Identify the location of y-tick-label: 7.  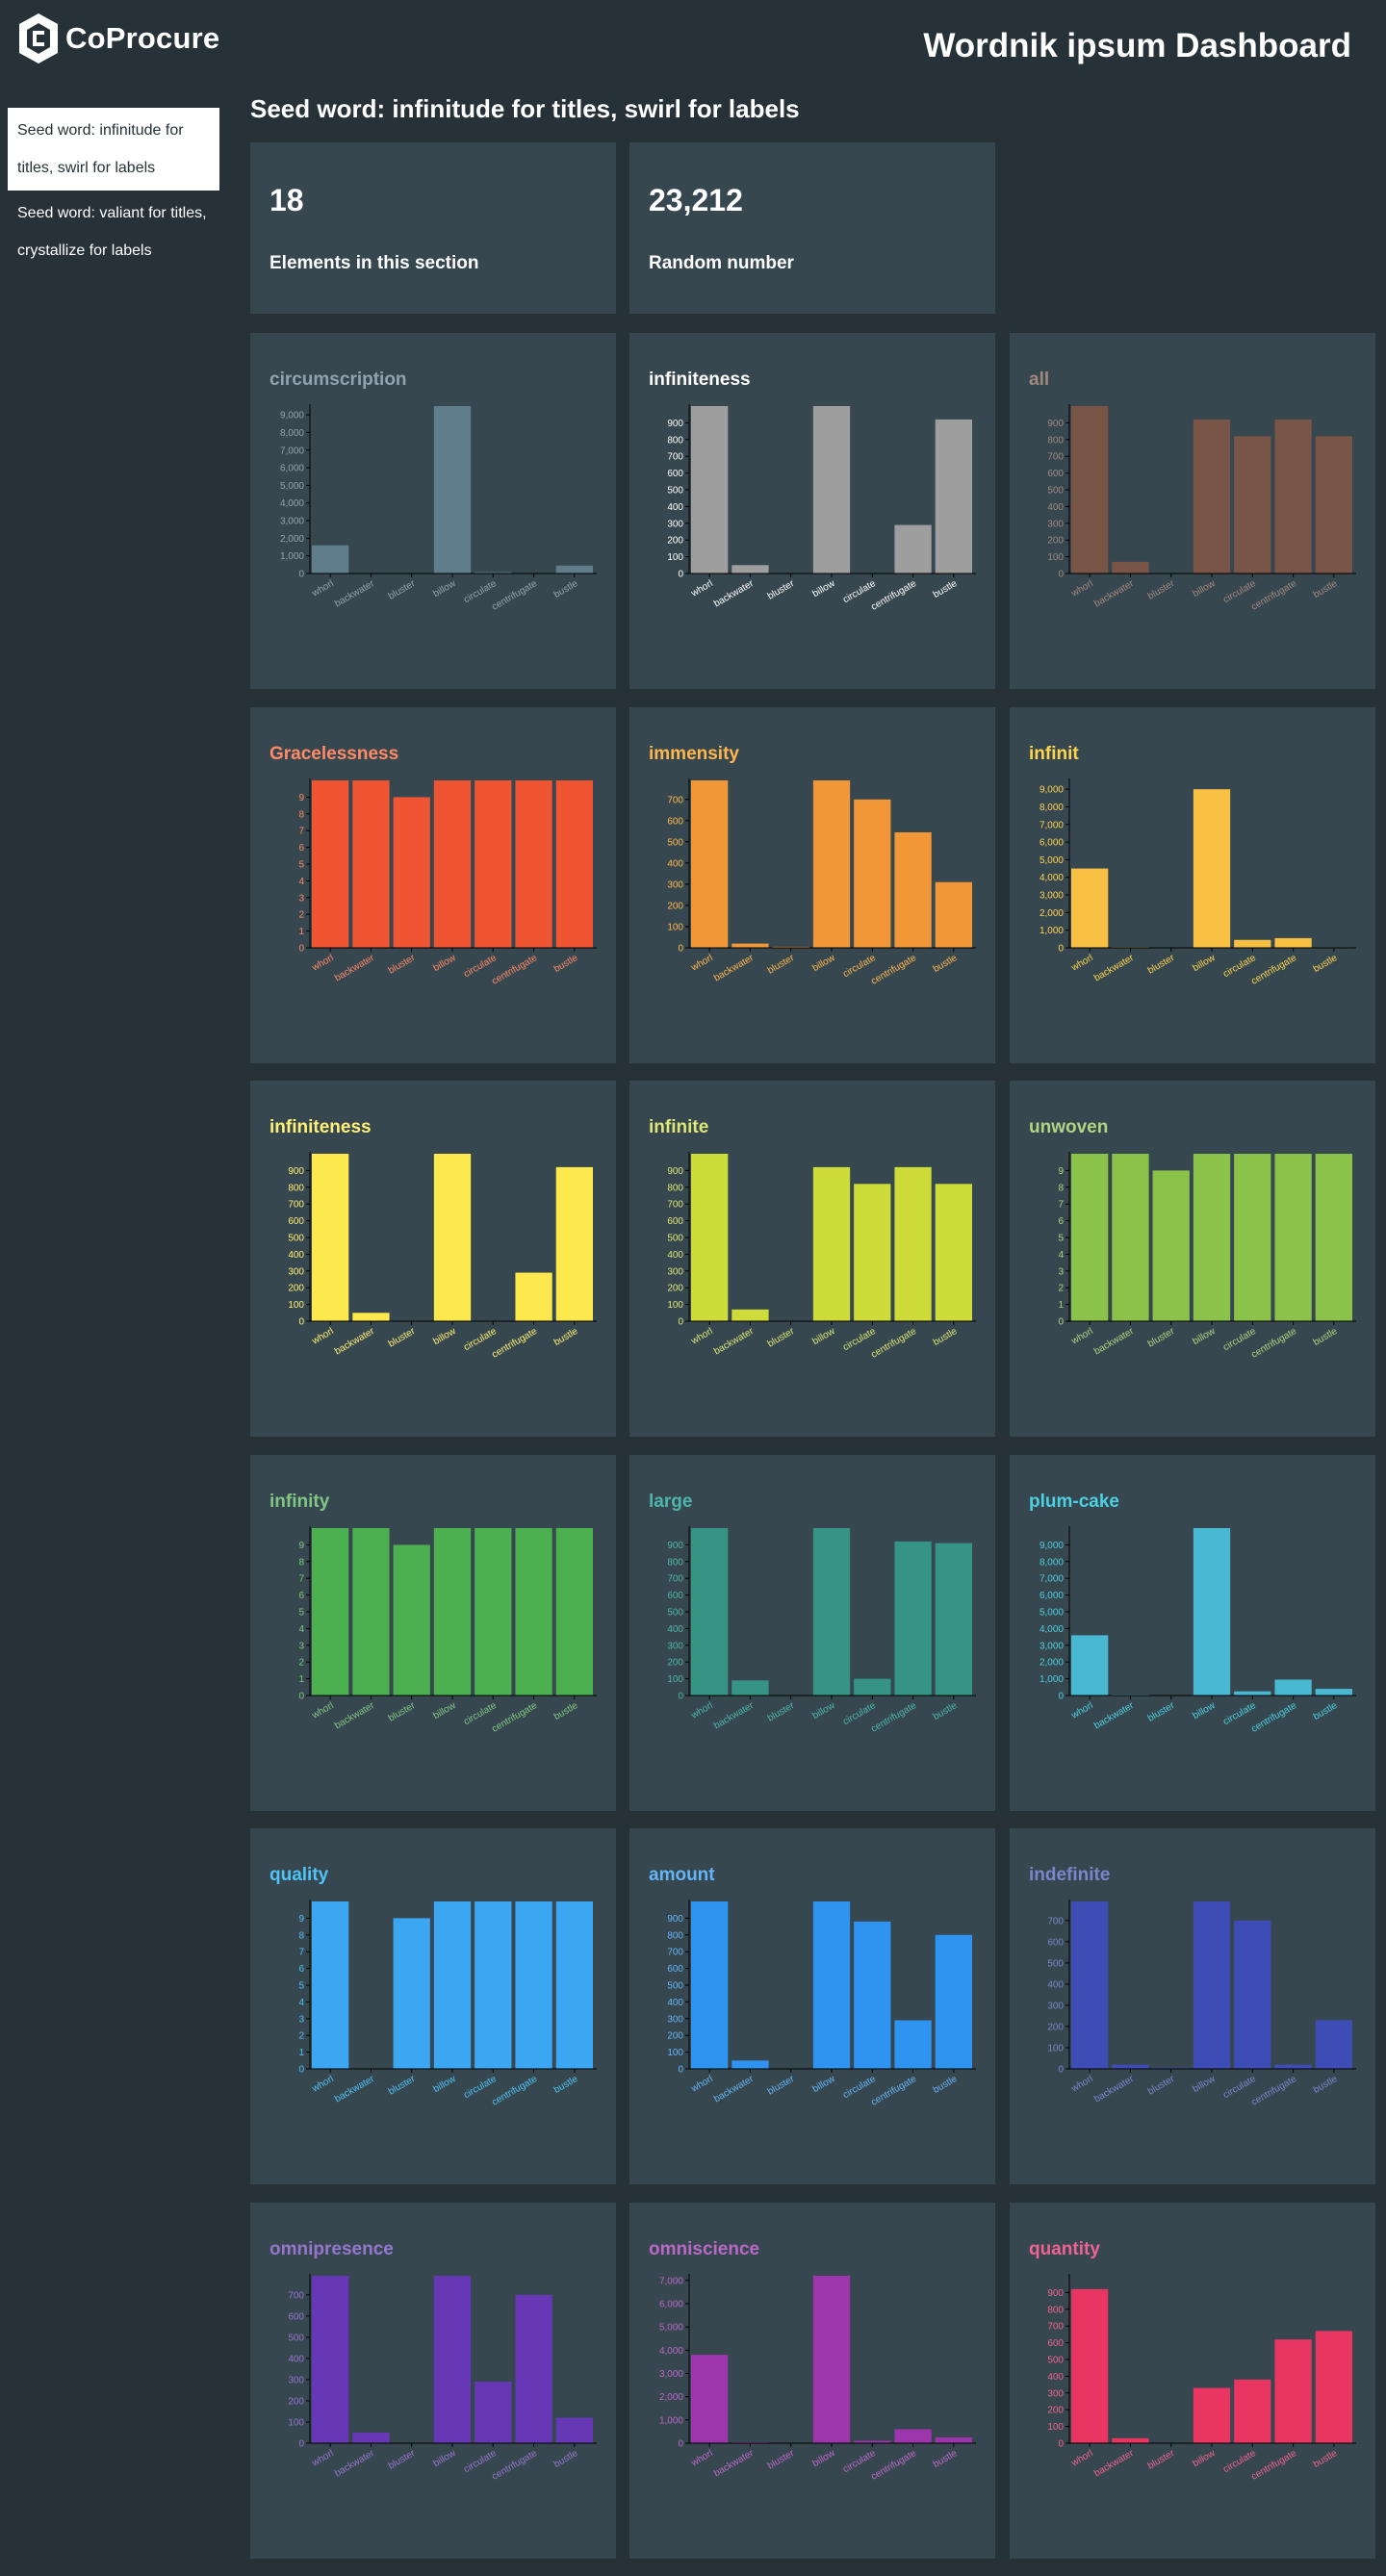
(1061, 1205).